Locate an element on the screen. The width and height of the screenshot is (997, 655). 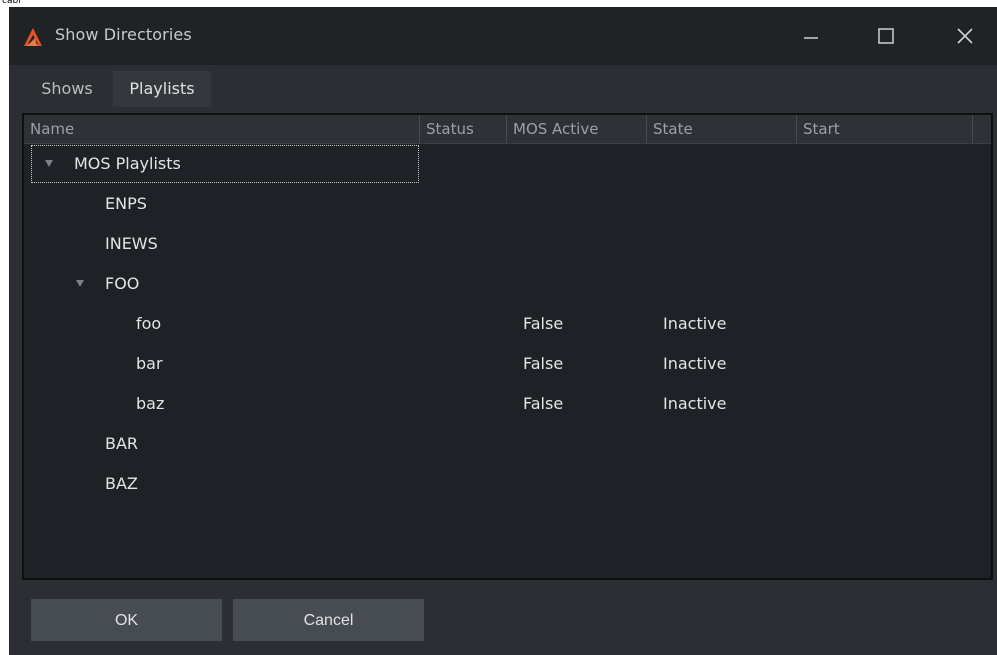
maximize-icon is located at coordinates (886, 36).